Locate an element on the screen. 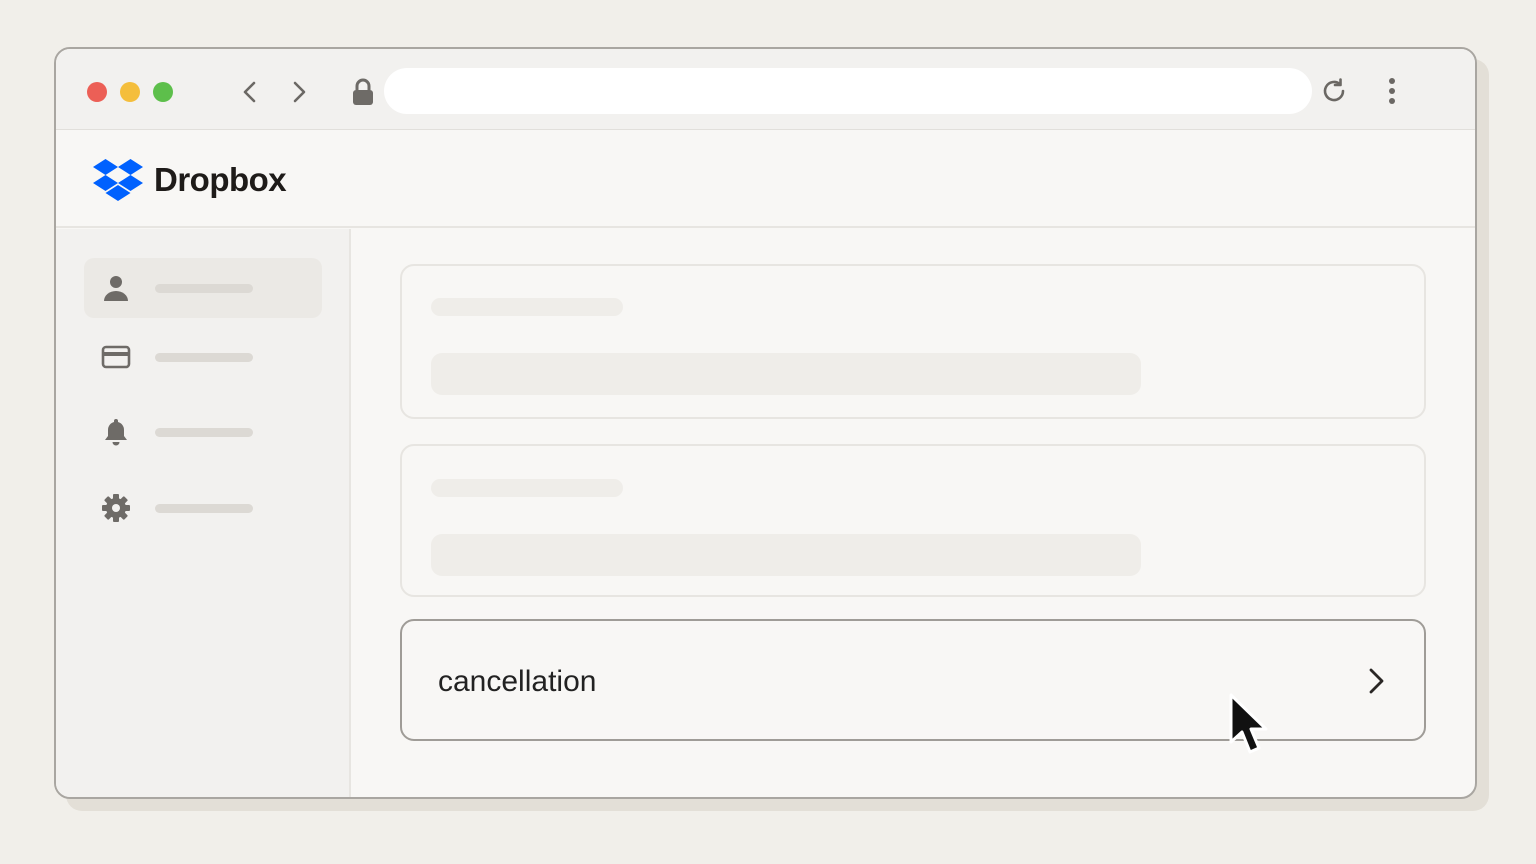 Image resolution: width=1536 pixels, height=864 pixels. cancellation-label: cancellation is located at coordinates (517, 681).